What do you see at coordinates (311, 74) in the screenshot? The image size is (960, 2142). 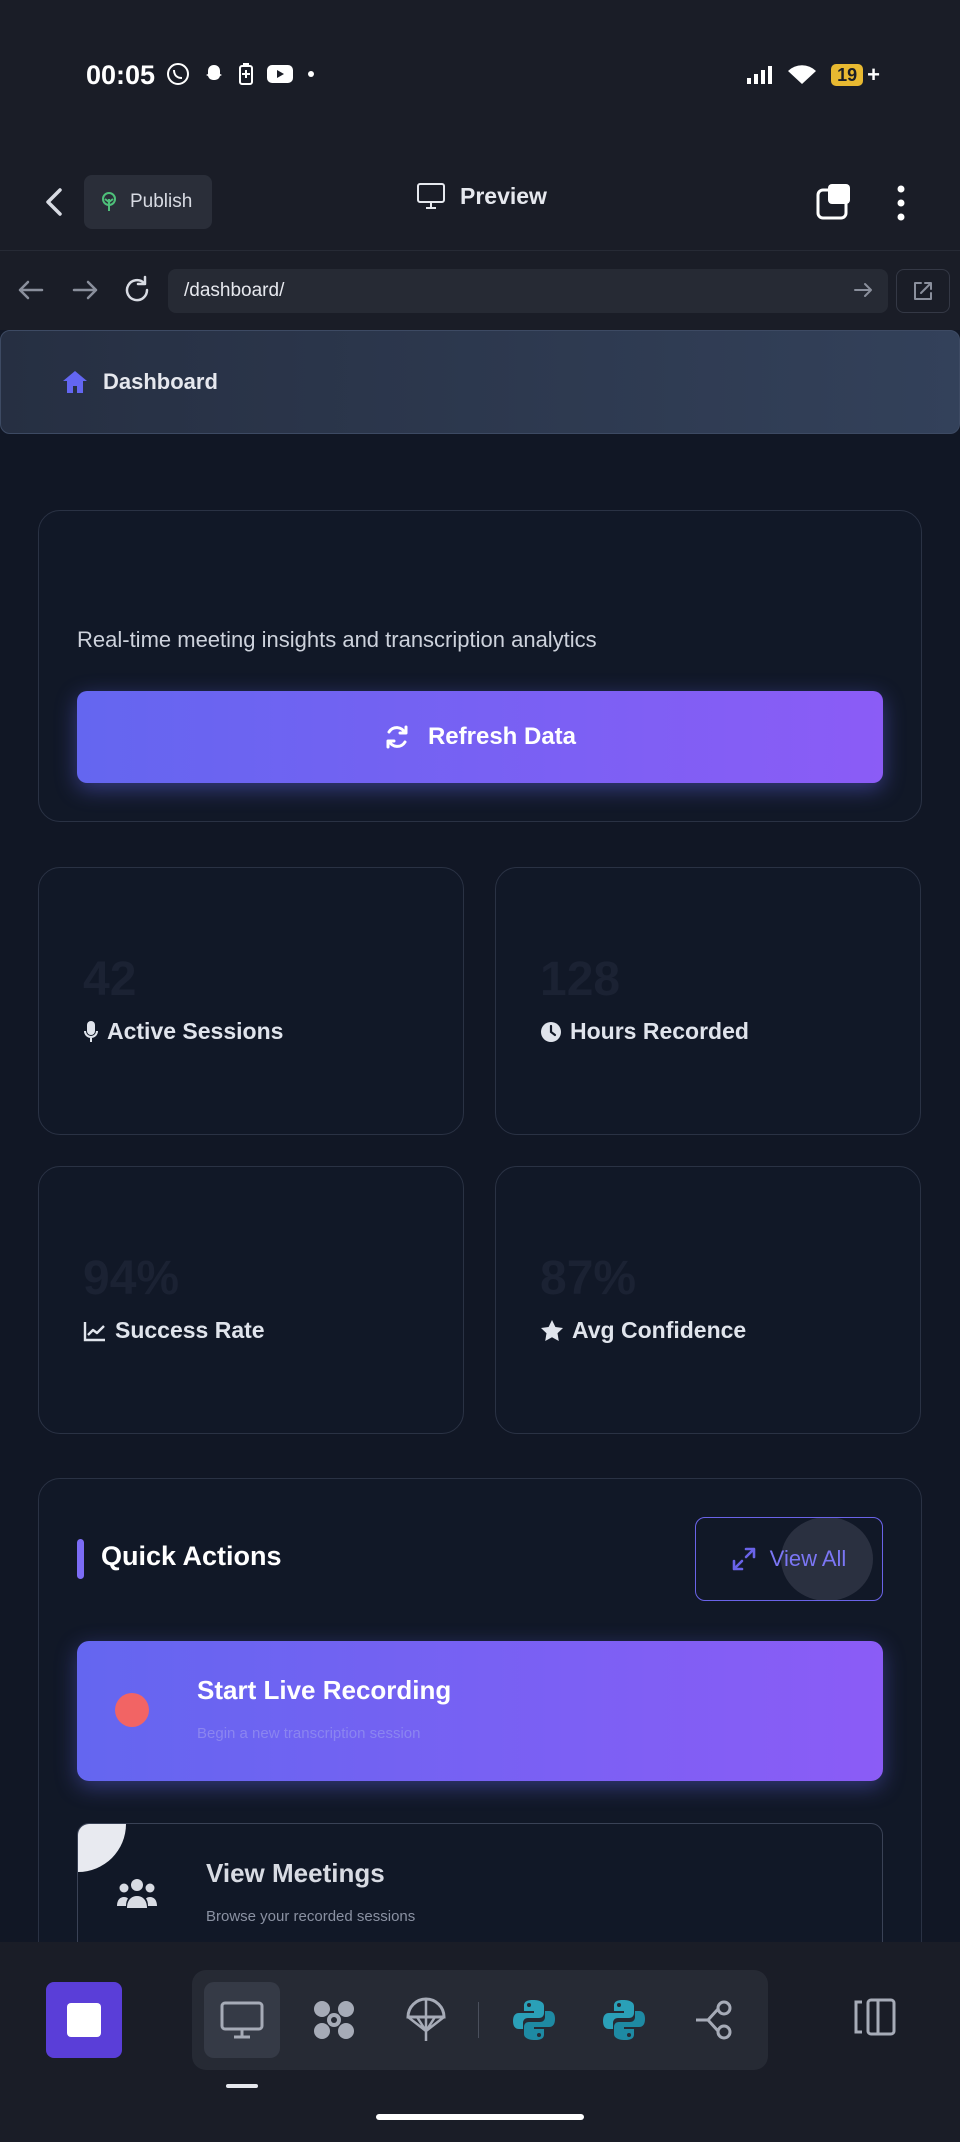 I see `dot-icon` at bounding box center [311, 74].